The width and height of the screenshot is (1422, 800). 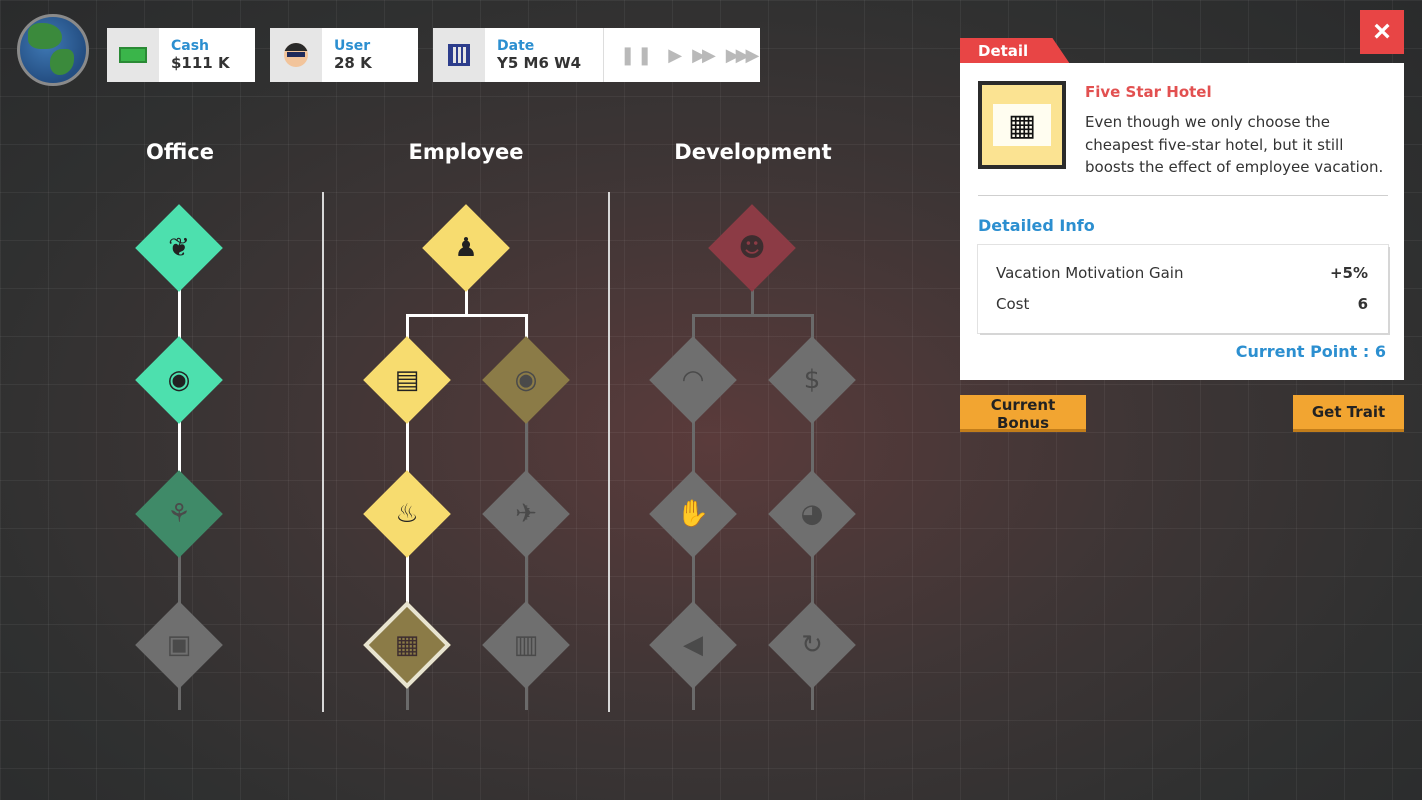 What do you see at coordinates (1036, 225) in the screenshot?
I see `detailed-info-title: Detailed Info` at bounding box center [1036, 225].